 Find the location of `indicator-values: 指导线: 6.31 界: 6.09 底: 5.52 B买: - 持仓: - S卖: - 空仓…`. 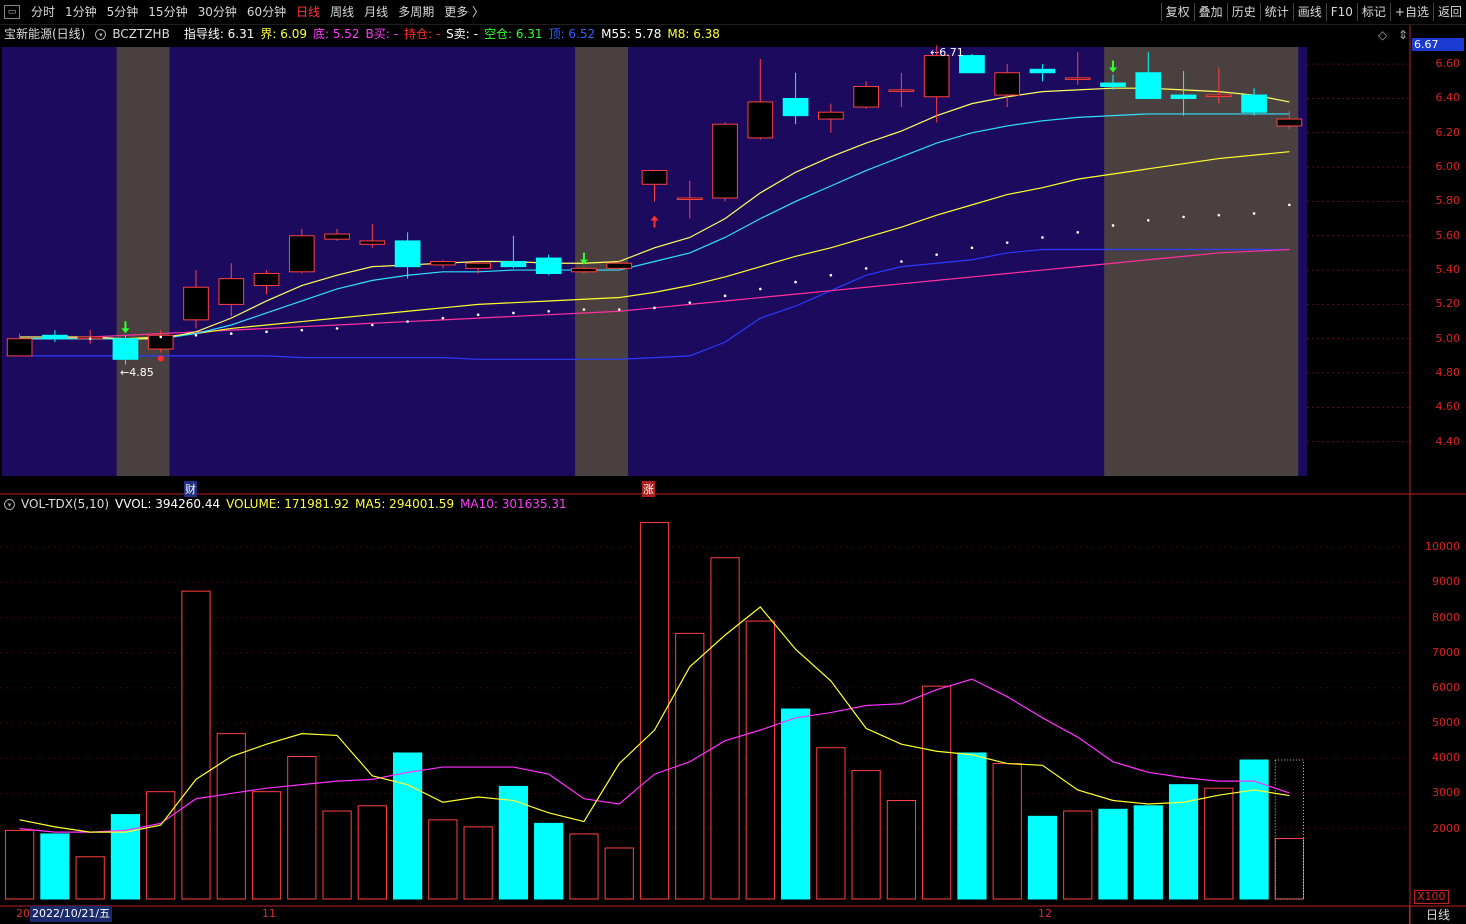

indicator-values: 指导线: 6.31 界: 6.09 底: 5.52 B买: - 持仓: - S卖: - 空仓… is located at coordinates (455, 34).